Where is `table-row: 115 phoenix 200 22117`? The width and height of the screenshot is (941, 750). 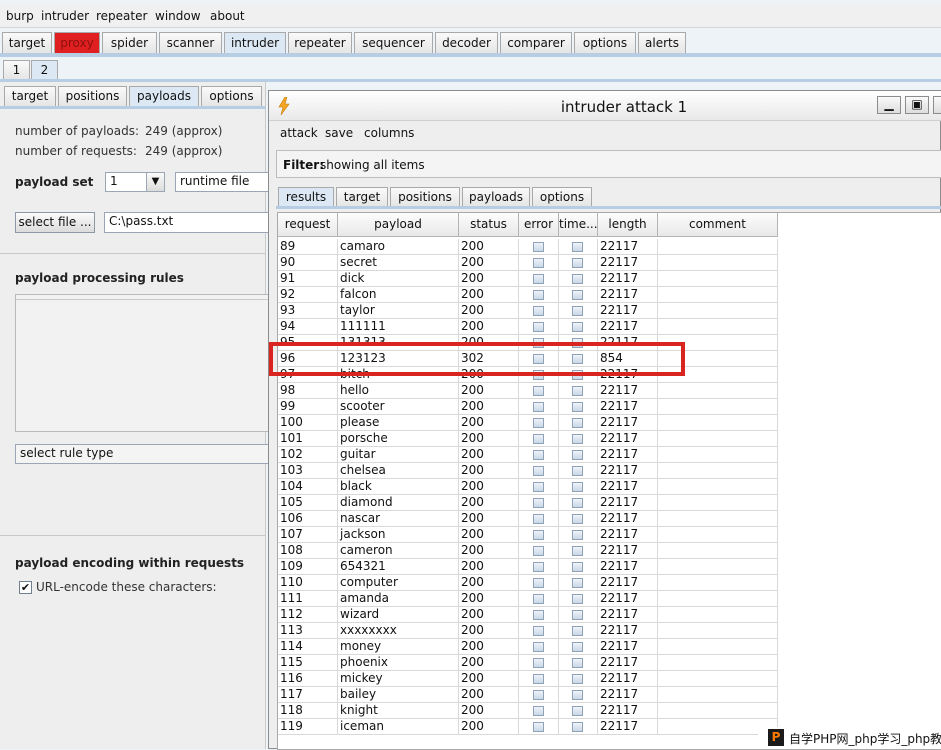
table-row: 115 phoenix 200 22117 is located at coordinates (528, 663).